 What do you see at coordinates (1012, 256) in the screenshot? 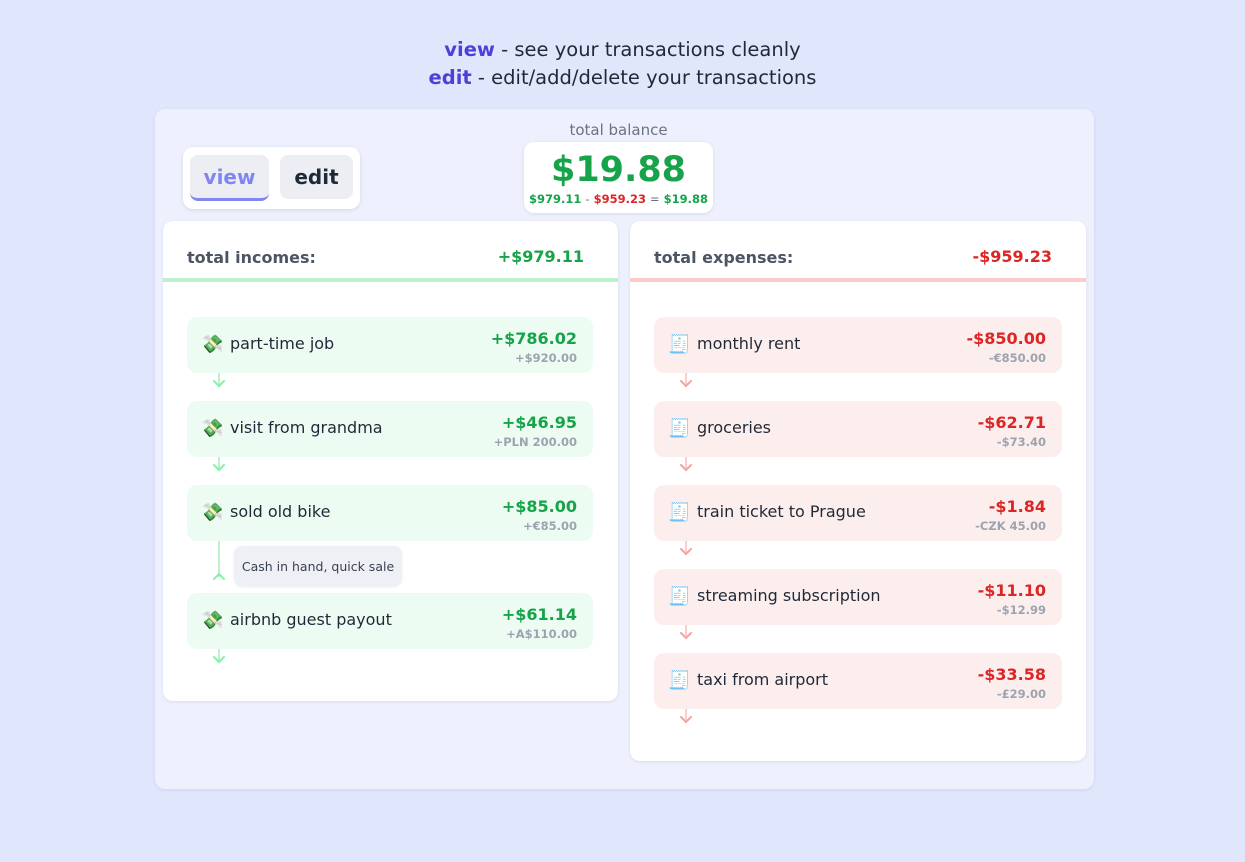
I see `expenses-total: -$959.23` at bounding box center [1012, 256].